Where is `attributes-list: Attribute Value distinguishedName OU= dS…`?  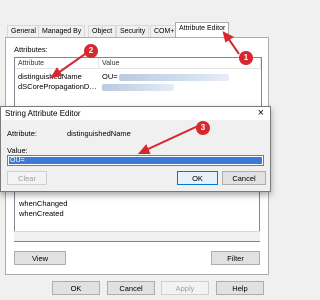
attributes-list: Attribute Value distinguishedName OU= dS… is located at coordinates (138, 82).